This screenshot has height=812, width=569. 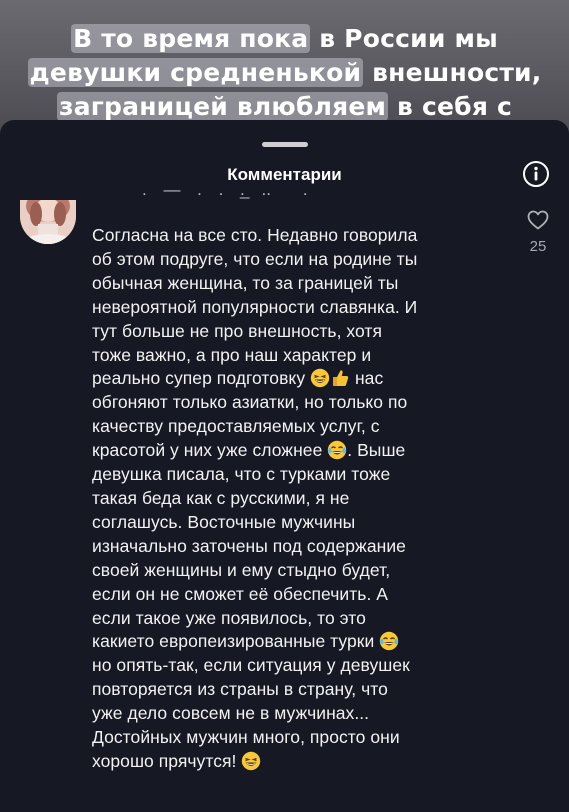 What do you see at coordinates (240, 200) in the screenshot?
I see `author-name-cutoff: . — . . _ . . . ' .` at bounding box center [240, 200].